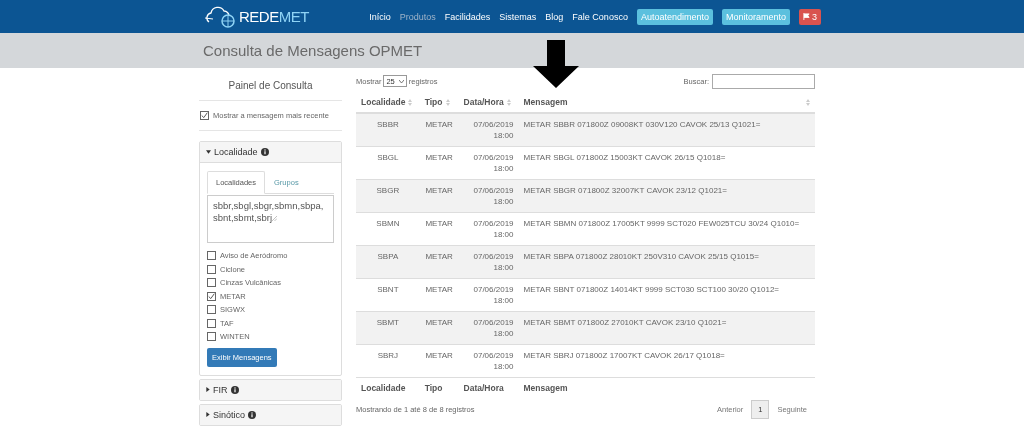 The image size is (1024, 433). I want to click on logo-text: REDEMET, so click(274, 16).